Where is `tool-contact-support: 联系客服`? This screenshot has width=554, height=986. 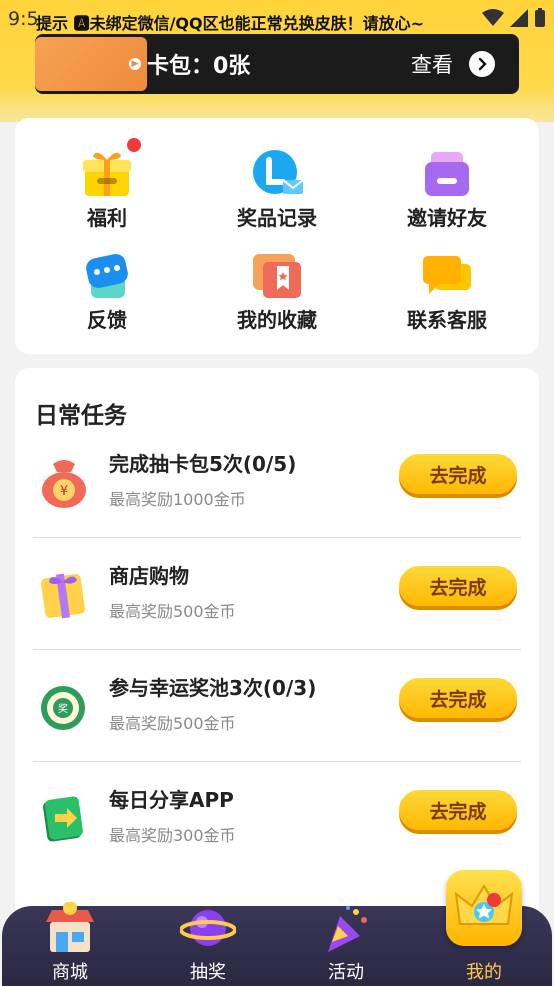
tool-contact-support: 联系客服 is located at coordinates (447, 291).